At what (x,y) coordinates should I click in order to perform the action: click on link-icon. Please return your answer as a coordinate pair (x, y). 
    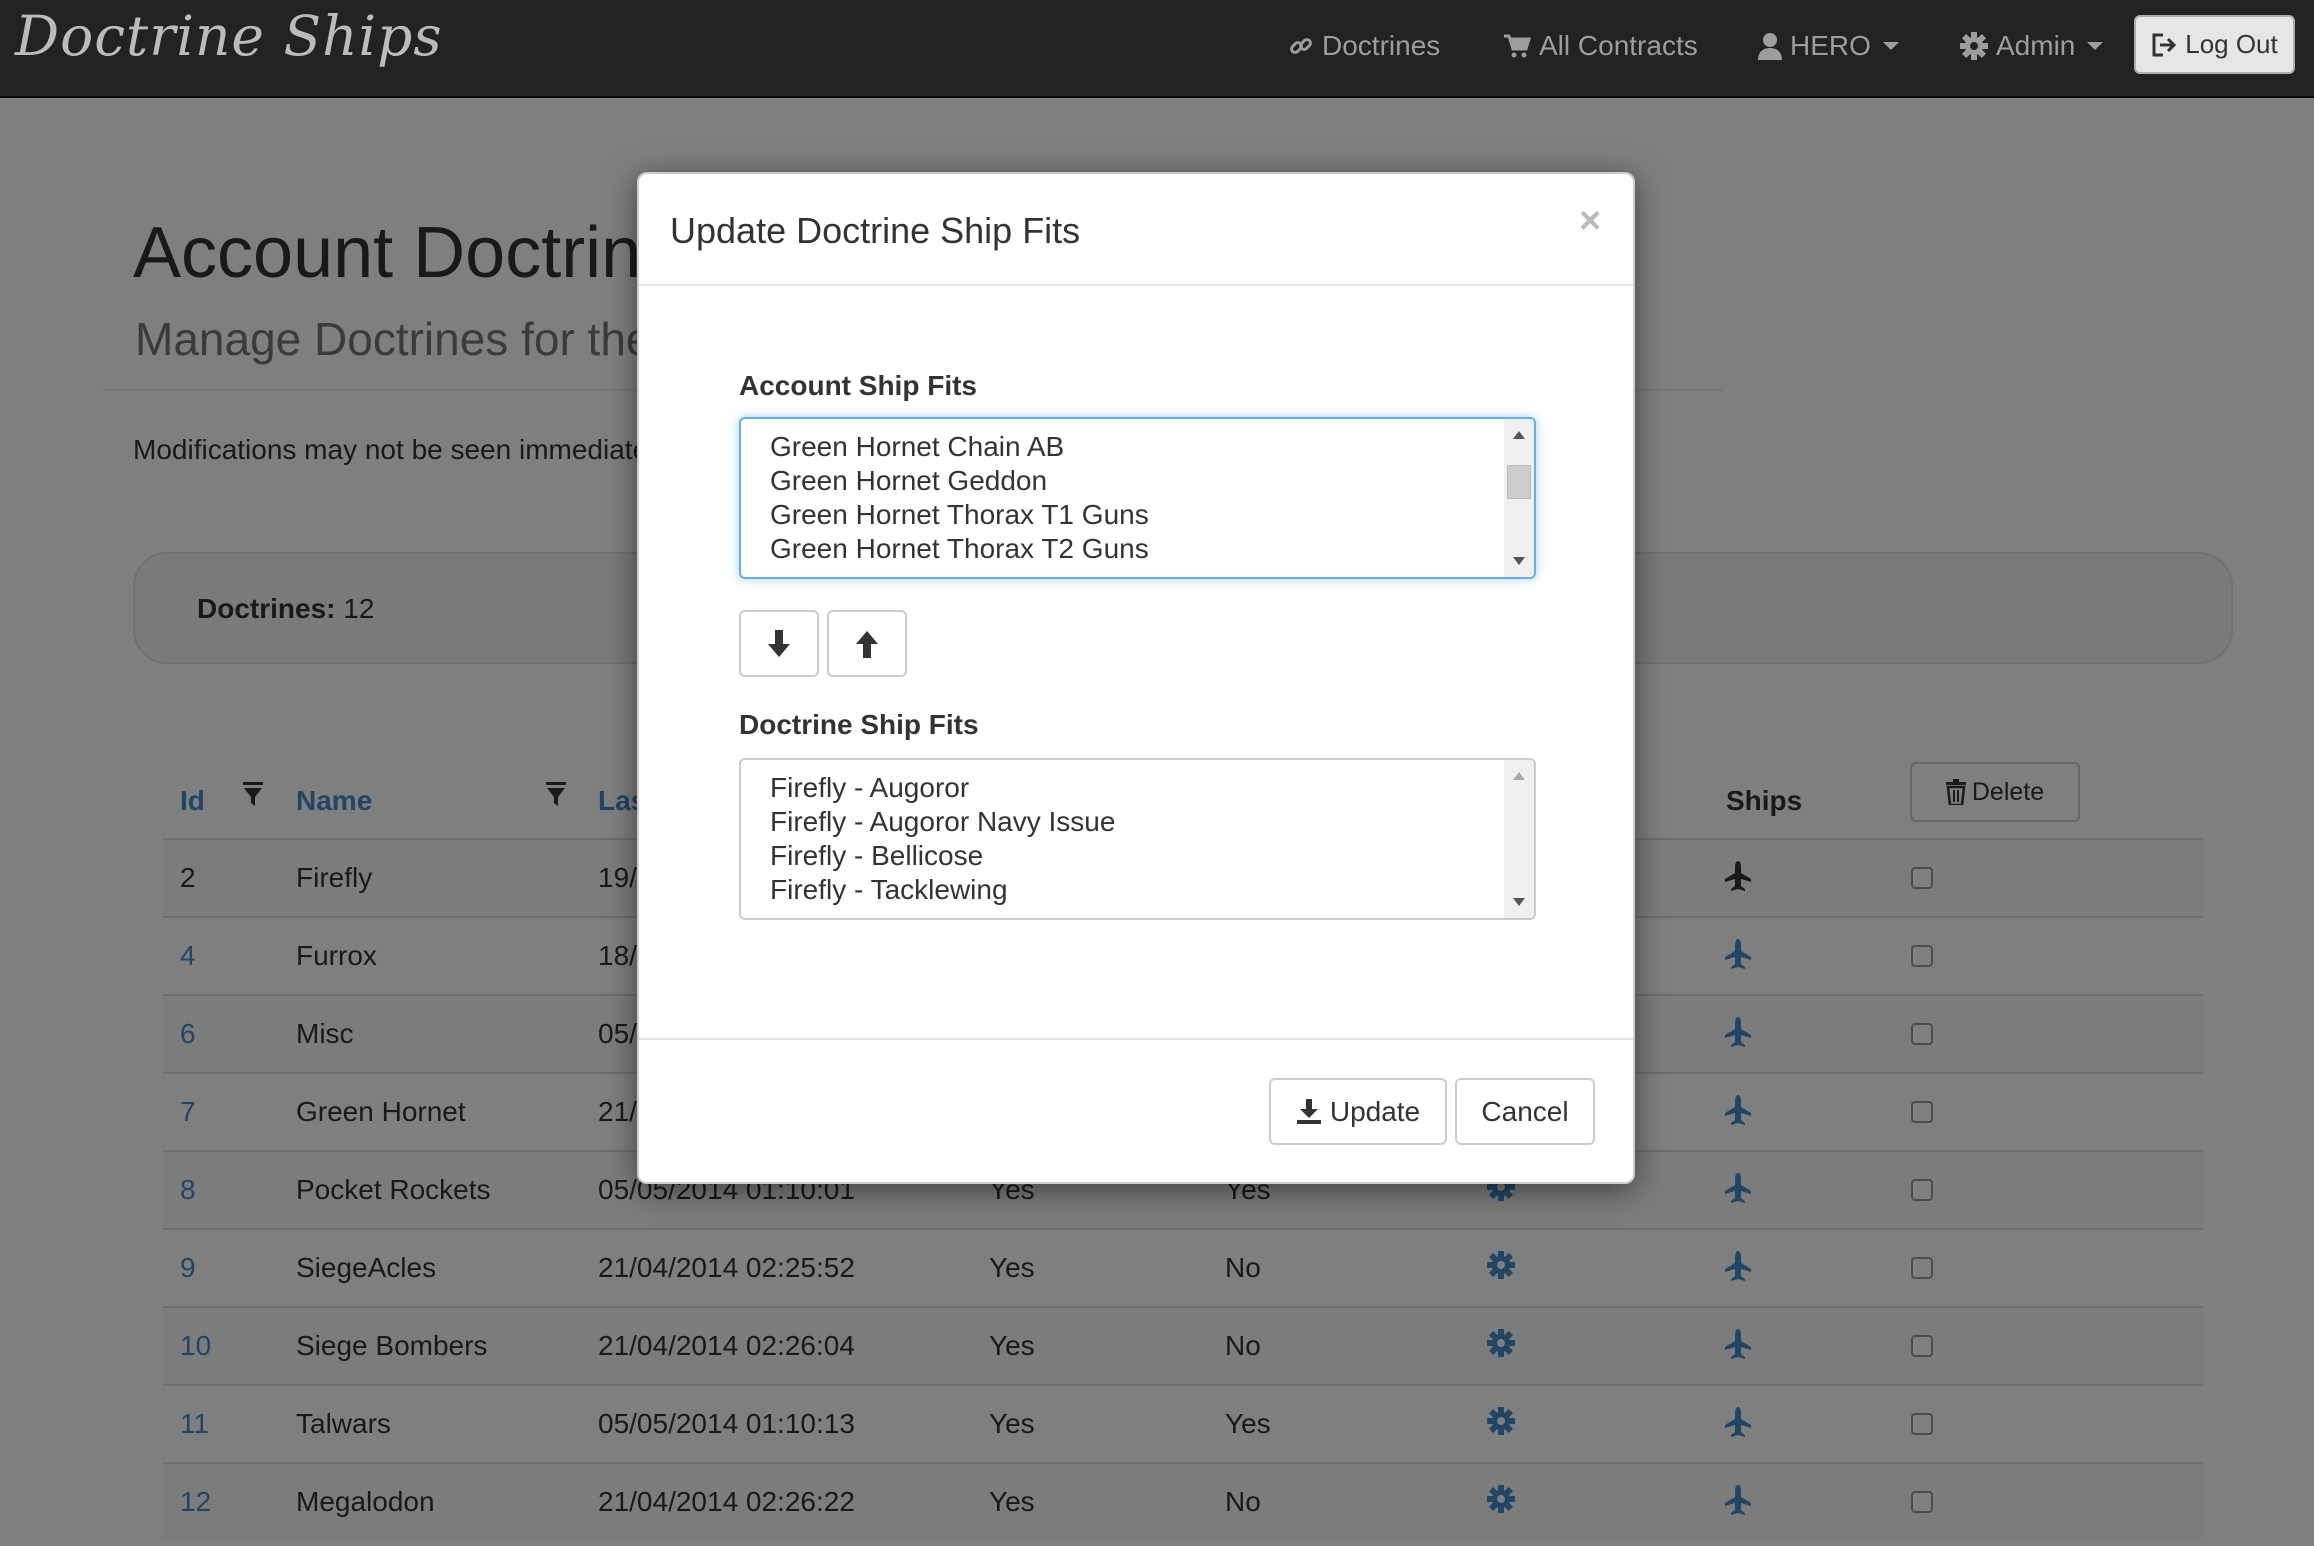
    Looking at the image, I should click on (1301, 46).